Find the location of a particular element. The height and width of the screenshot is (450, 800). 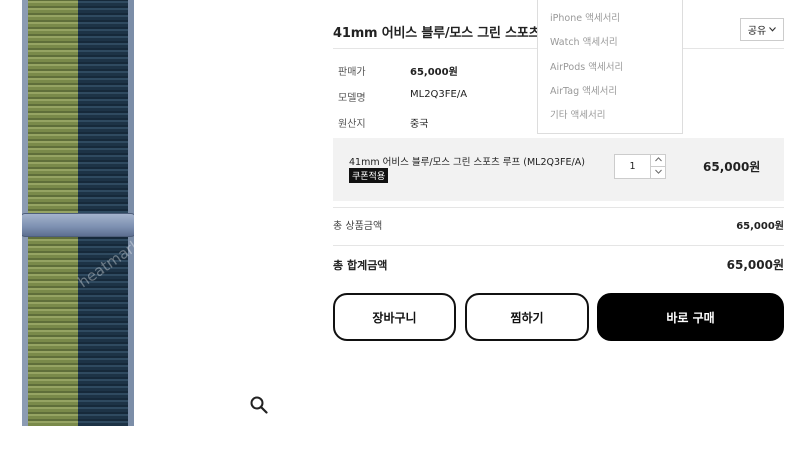

menu-item-airtag: AirTag 액세서리 is located at coordinates (583, 90).